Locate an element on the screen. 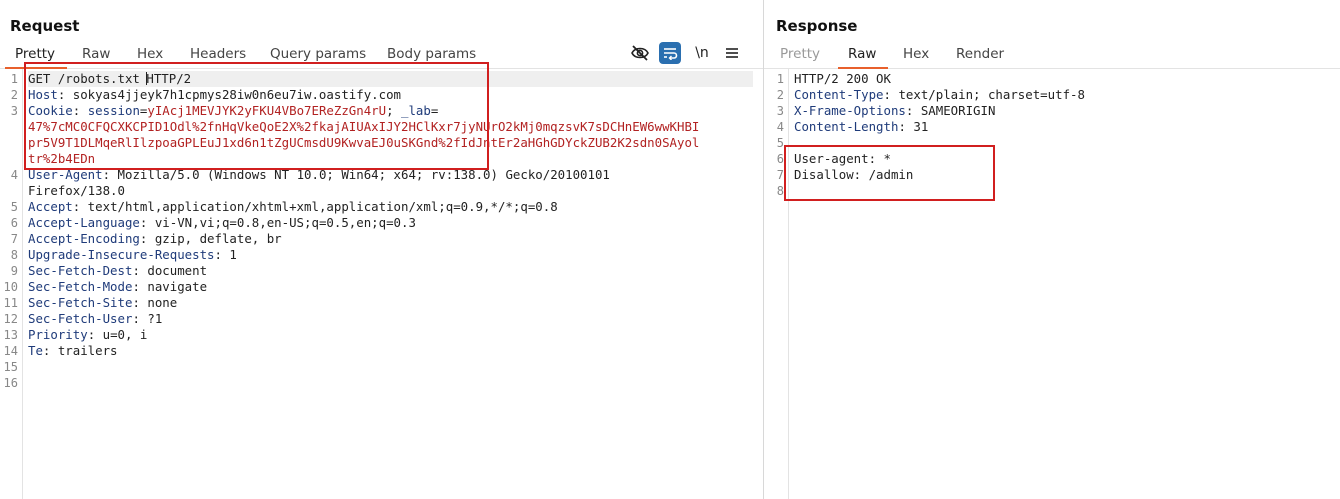  header-value: : gzip, deflate, br is located at coordinates (210, 238).